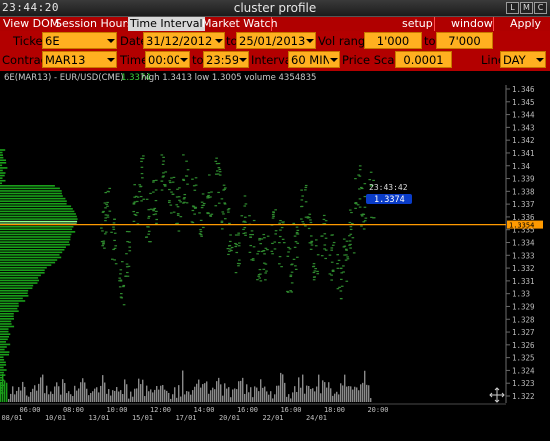 The height and width of the screenshot is (441, 550). What do you see at coordinates (94, 24) in the screenshot?
I see `menu-session-hours: Session Hours` at bounding box center [94, 24].